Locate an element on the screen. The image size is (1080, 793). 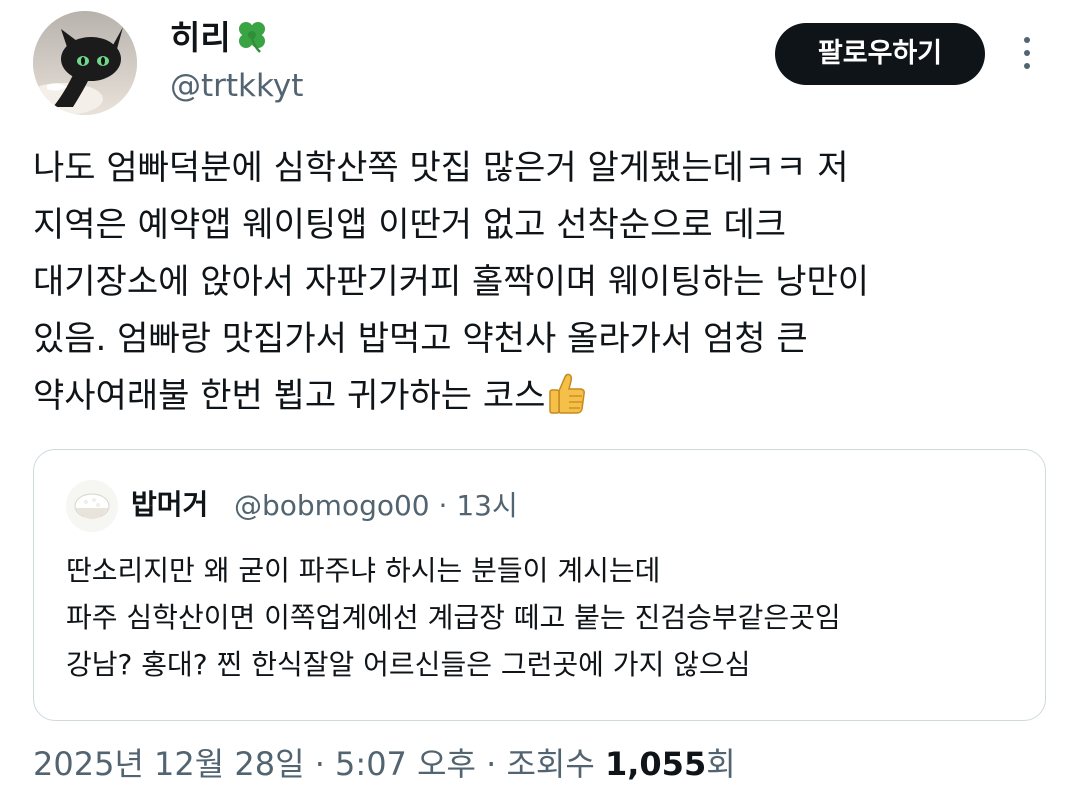
vertical-ellipsis-icon is located at coordinates (1027, 53).